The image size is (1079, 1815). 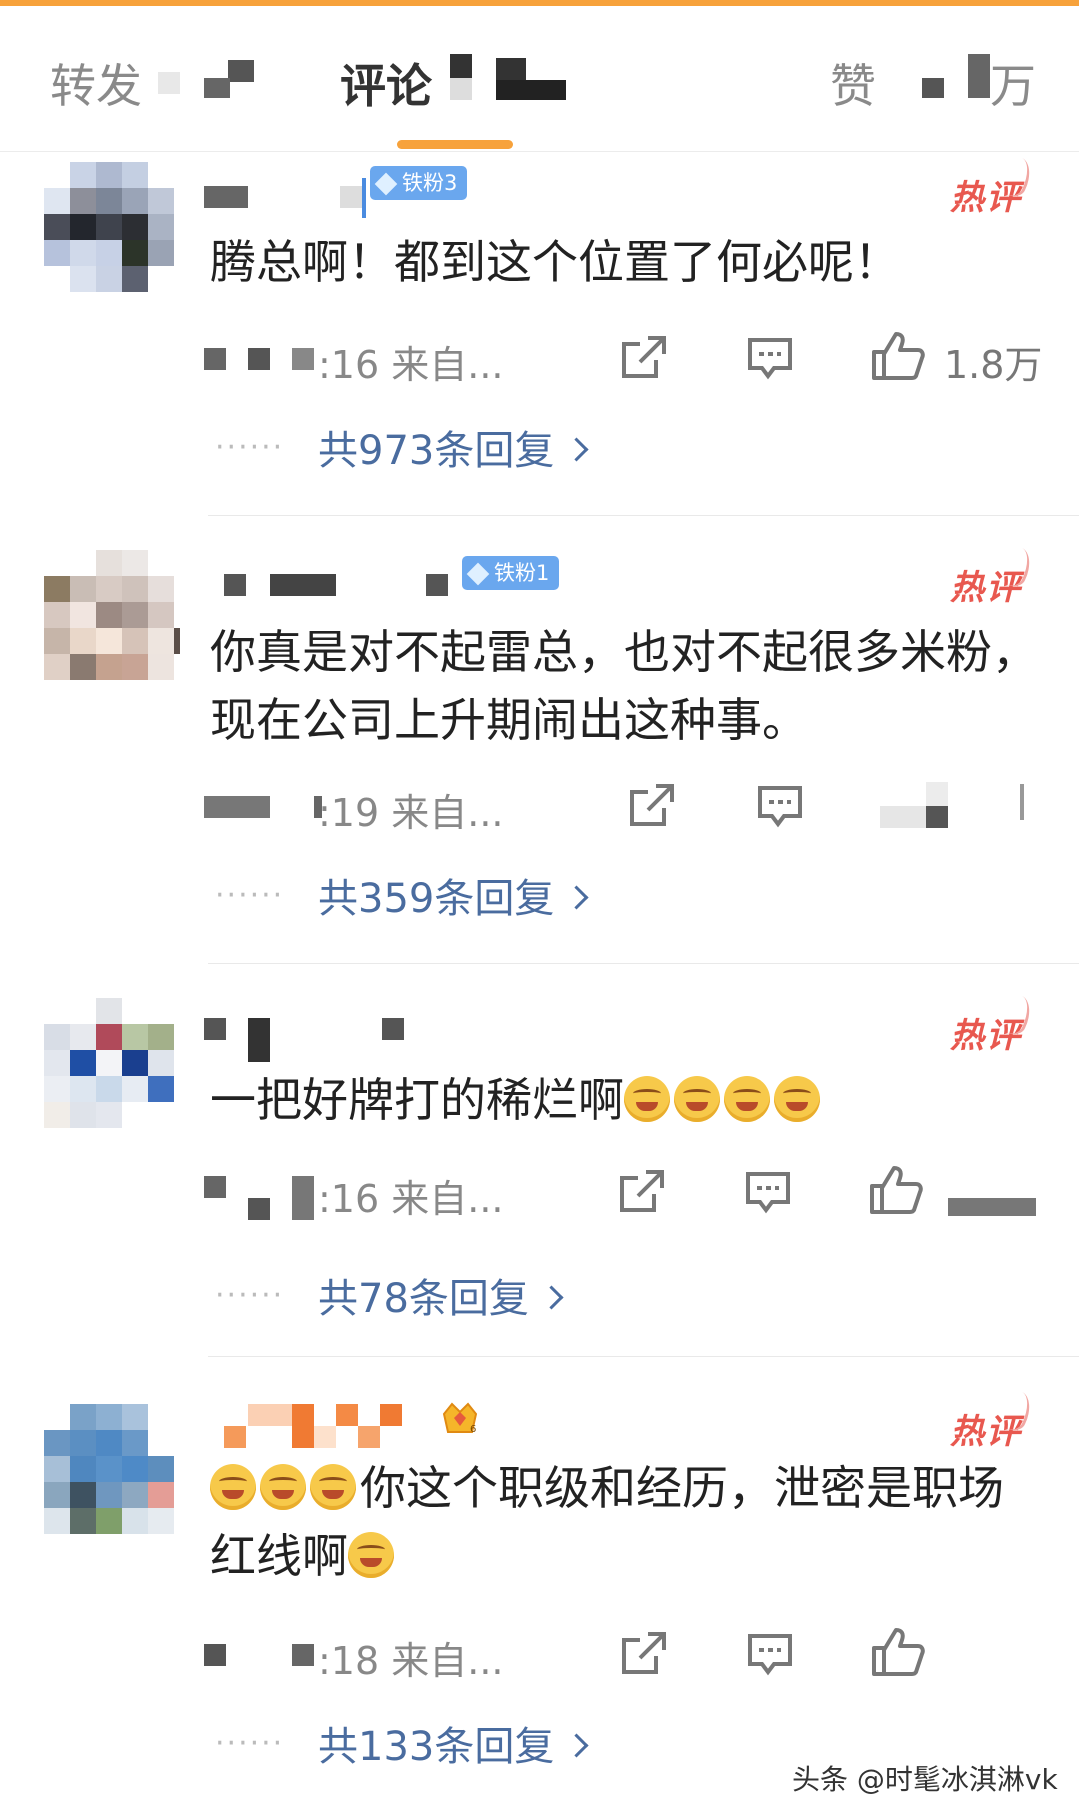 I want to click on view-replies-link: 共359条回复, so click(x=453, y=895).